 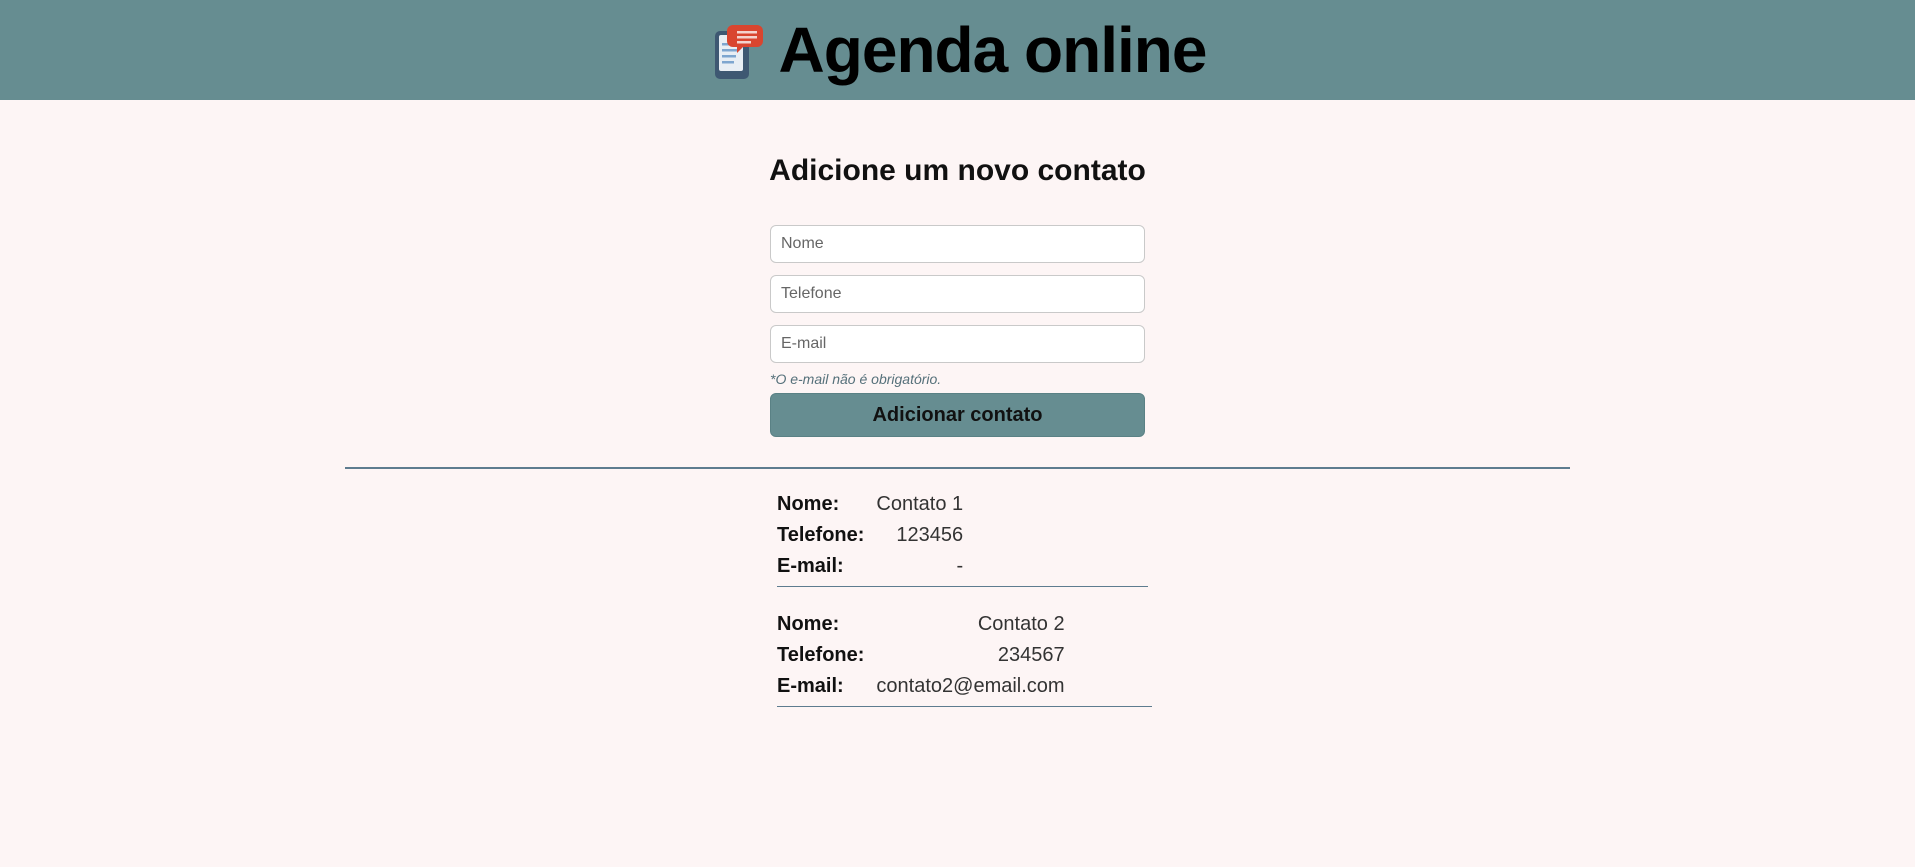 I want to click on email-optional-note: *O e-mail não é obrigatório., so click(x=856, y=379).